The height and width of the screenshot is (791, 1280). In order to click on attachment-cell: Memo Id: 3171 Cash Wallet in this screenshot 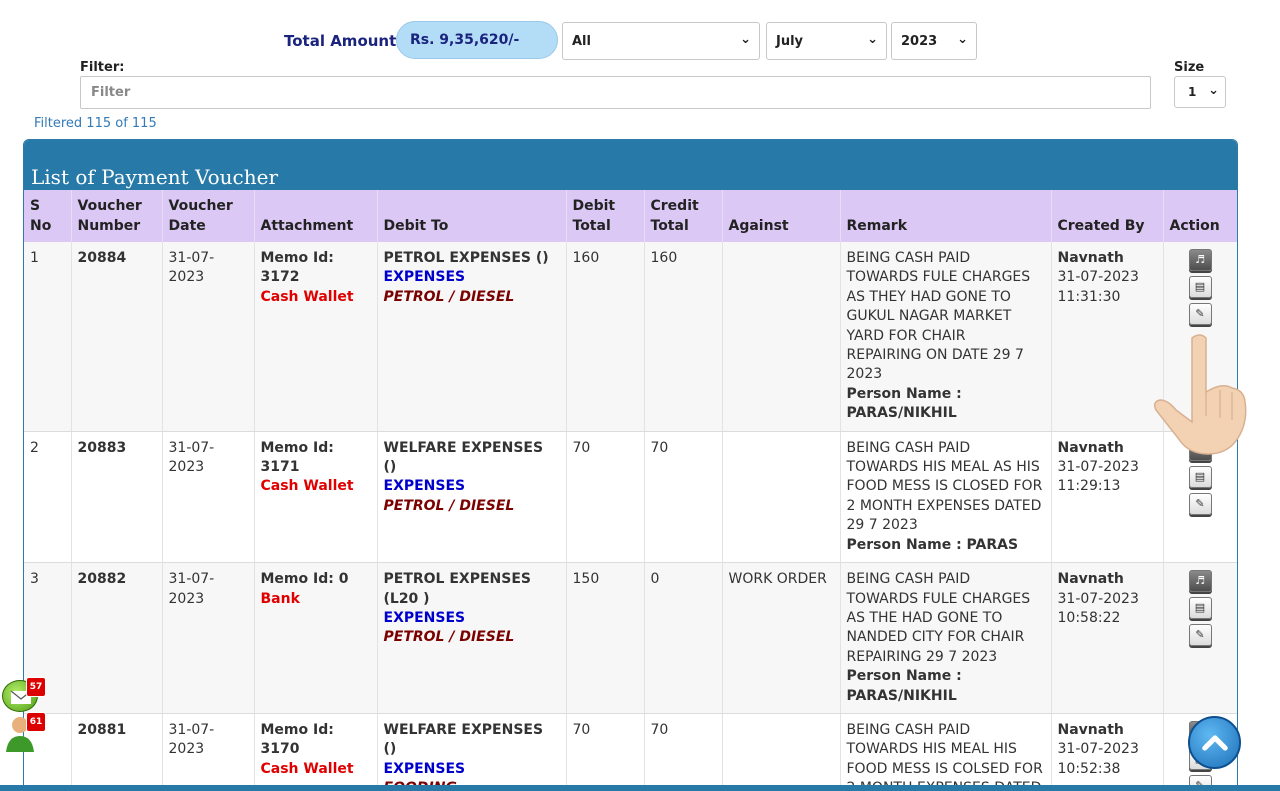, I will do `click(316, 497)`.